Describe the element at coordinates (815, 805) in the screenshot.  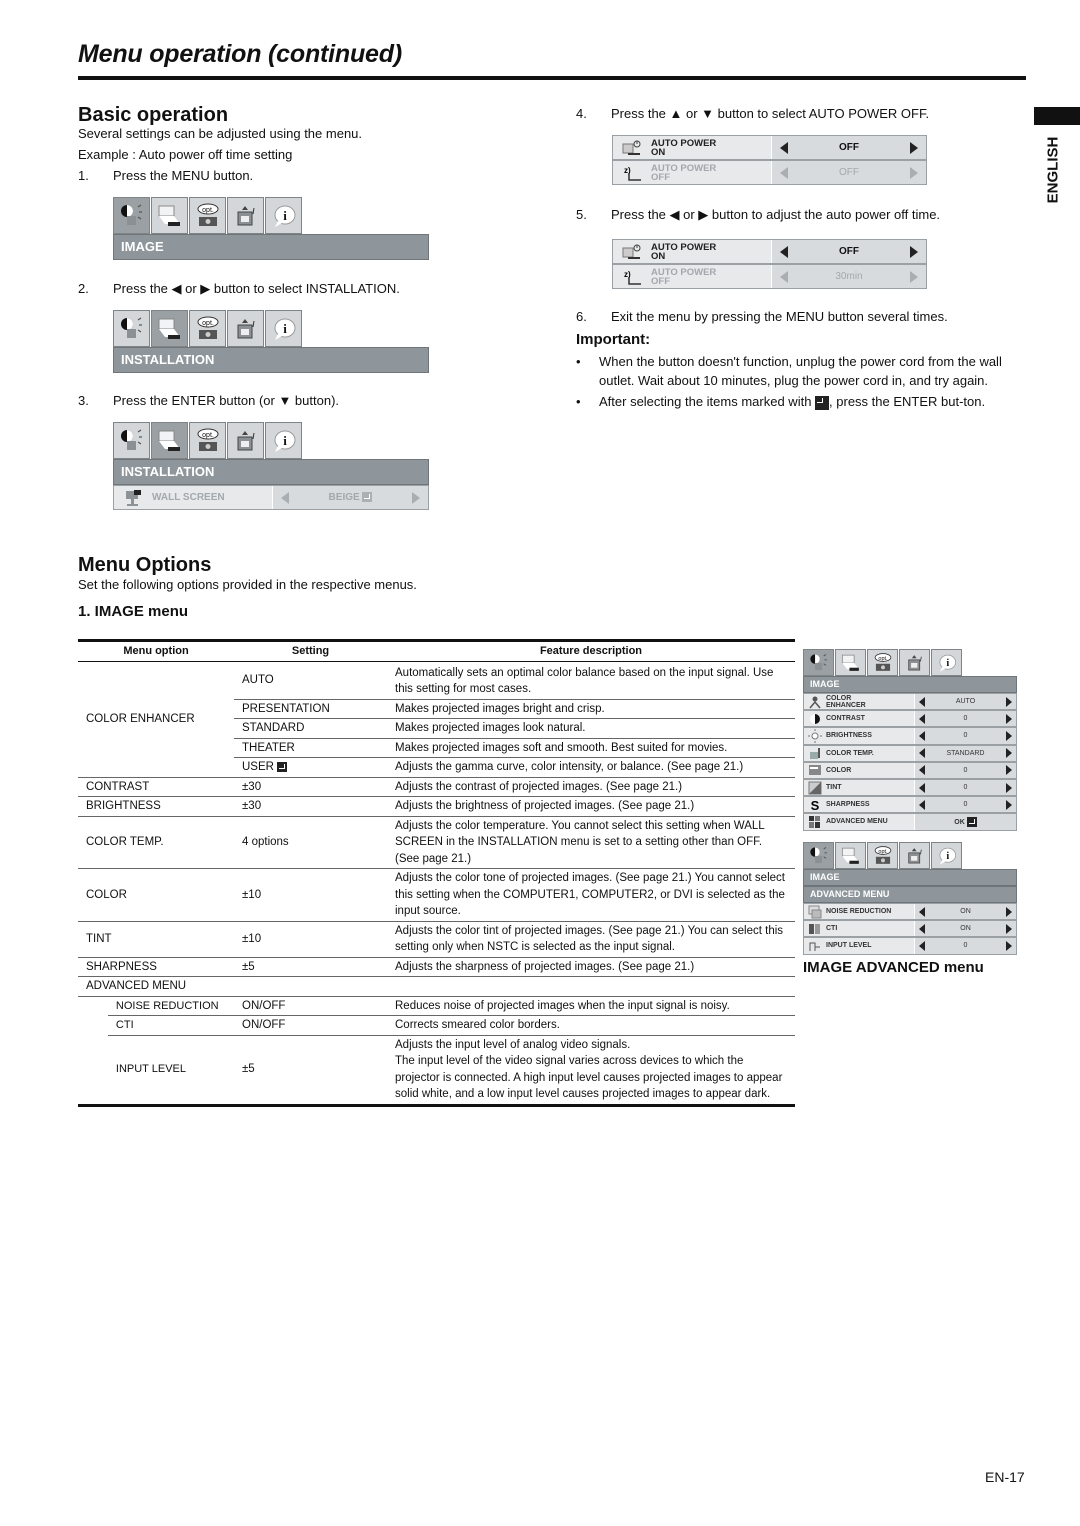
I see `svg-text: S` at that location.